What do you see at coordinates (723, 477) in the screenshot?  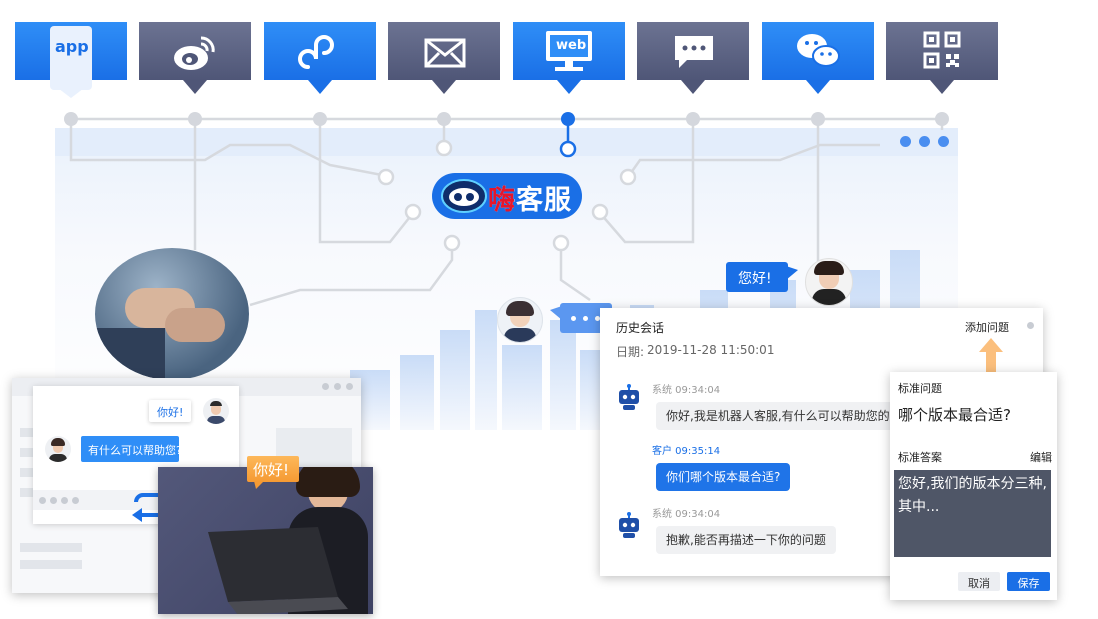 I see `message-bubble-customer: 你们哪个版本最合适?` at bounding box center [723, 477].